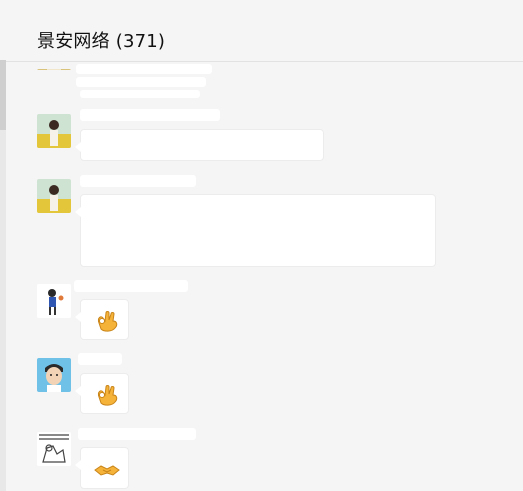  I want to click on chat-title: 景安网络 (371), so click(101, 40).